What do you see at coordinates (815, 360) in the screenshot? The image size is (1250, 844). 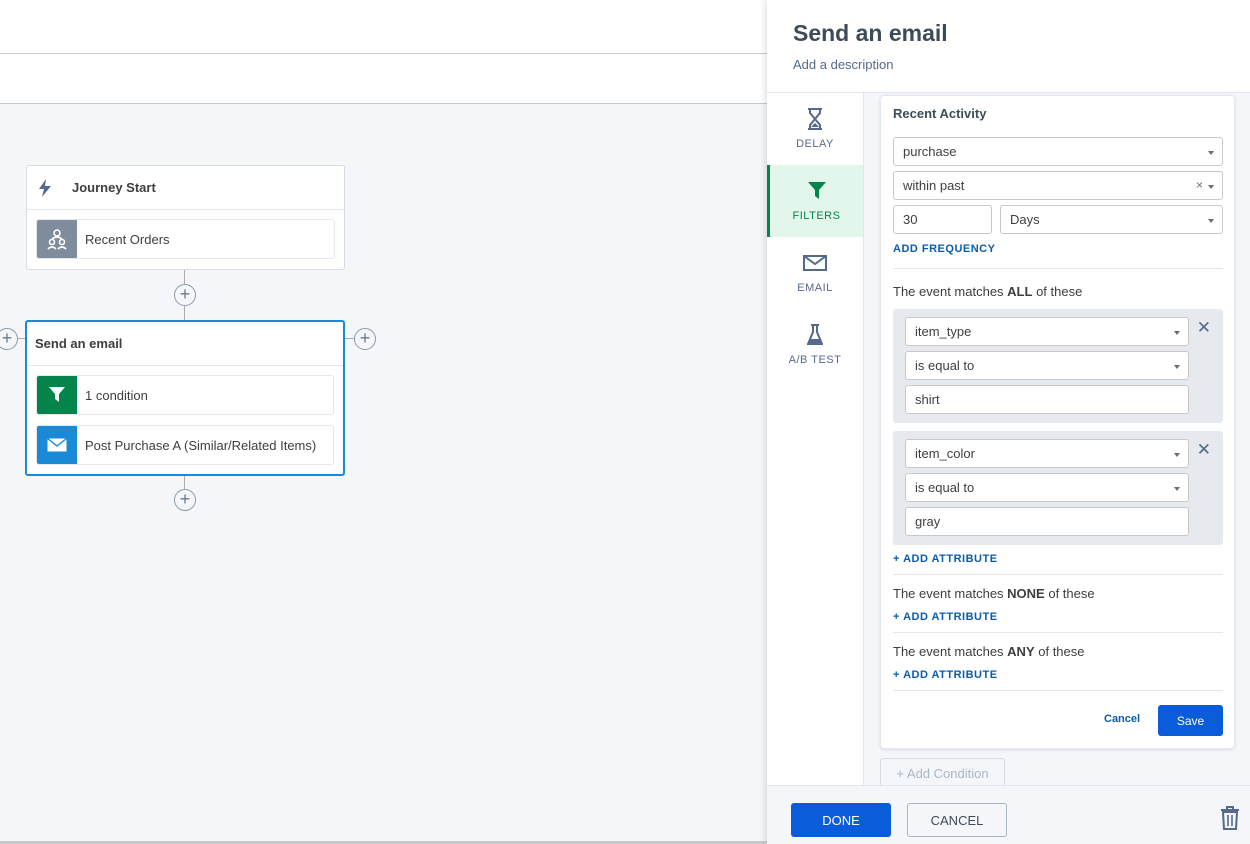 I see `nav-label: A/B TEST` at bounding box center [815, 360].